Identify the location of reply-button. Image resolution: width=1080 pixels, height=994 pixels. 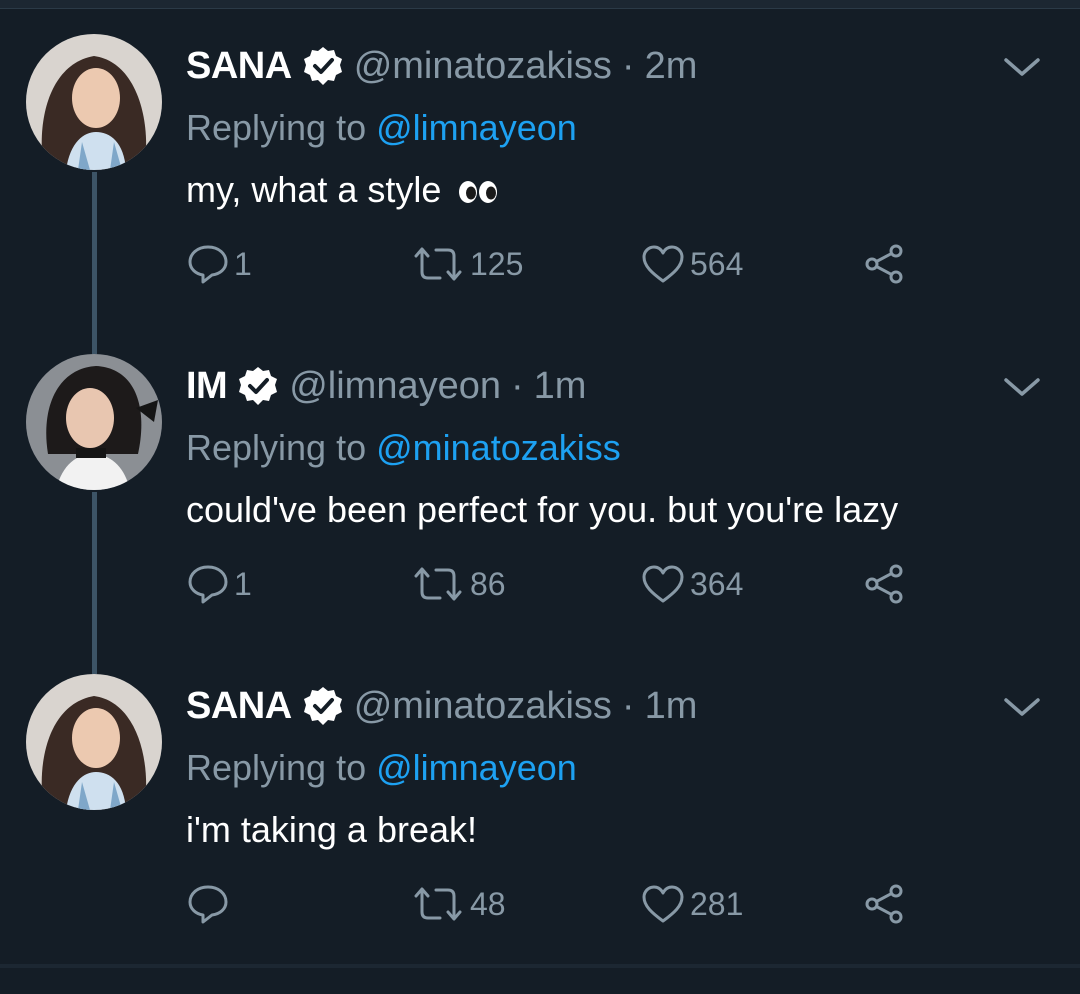
(210, 904).